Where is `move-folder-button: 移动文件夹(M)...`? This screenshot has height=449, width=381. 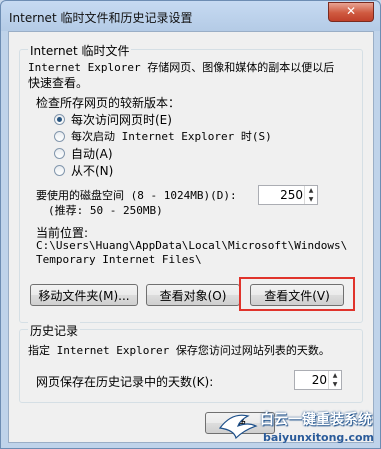 move-folder-button: 移动文件夹(M)... is located at coordinates (84, 295).